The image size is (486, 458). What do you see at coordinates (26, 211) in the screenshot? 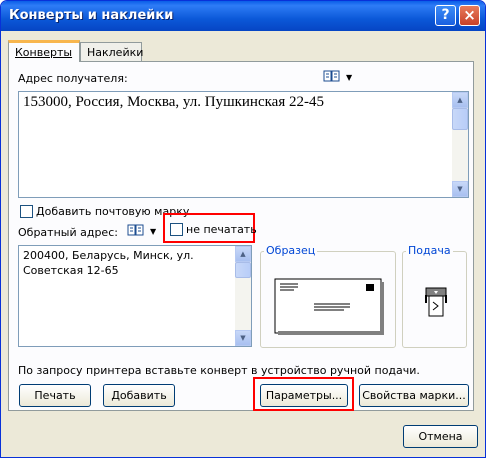
I see `add-stamp-checkbox` at bounding box center [26, 211].